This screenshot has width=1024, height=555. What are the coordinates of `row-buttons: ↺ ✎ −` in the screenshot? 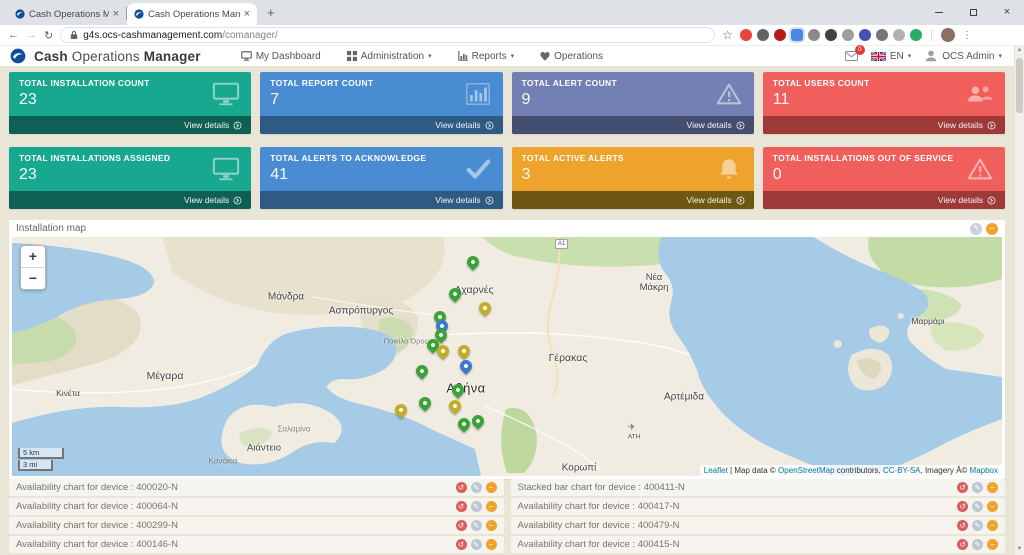 It's located at (476, 506).